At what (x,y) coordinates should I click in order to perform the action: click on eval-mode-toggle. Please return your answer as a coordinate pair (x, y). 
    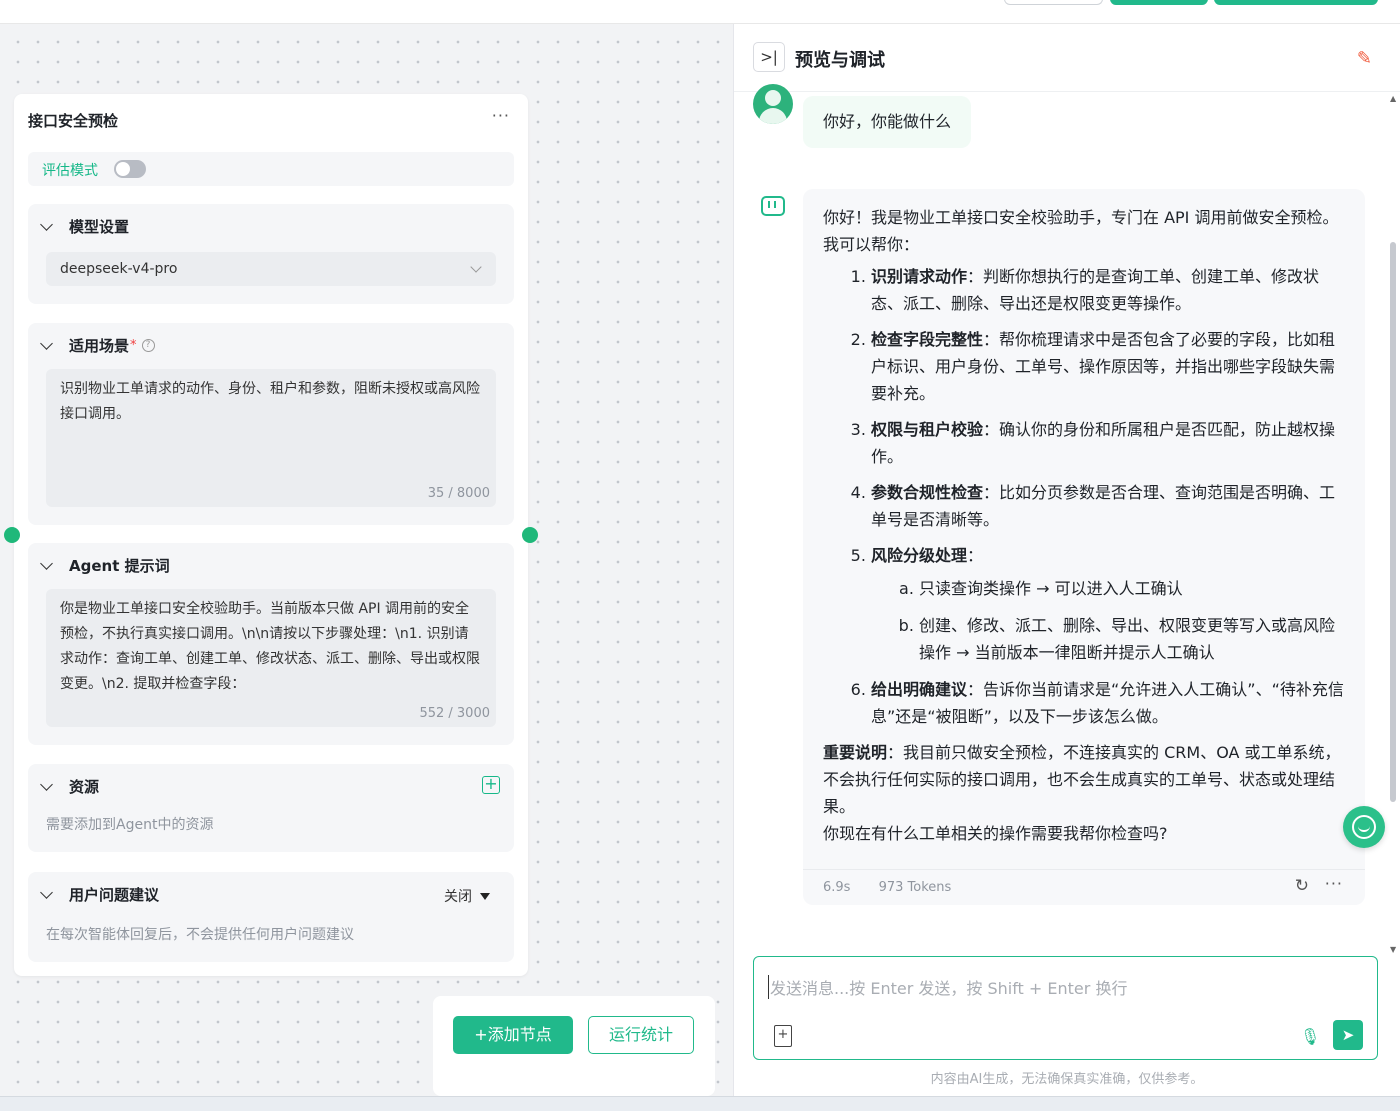
    Looking at the image, I should click on (130, 169).